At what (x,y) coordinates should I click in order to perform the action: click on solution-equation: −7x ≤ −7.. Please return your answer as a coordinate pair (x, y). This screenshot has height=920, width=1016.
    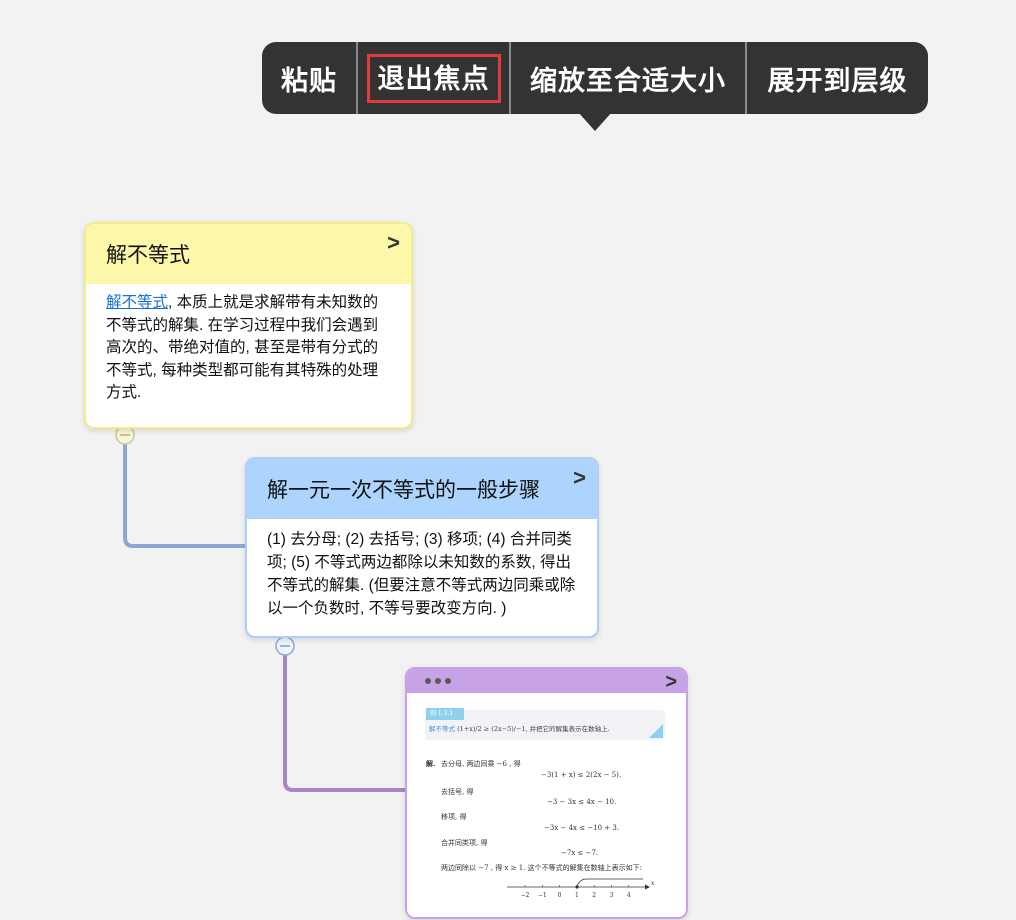
    Looking at the image, I should click on (580, 853).